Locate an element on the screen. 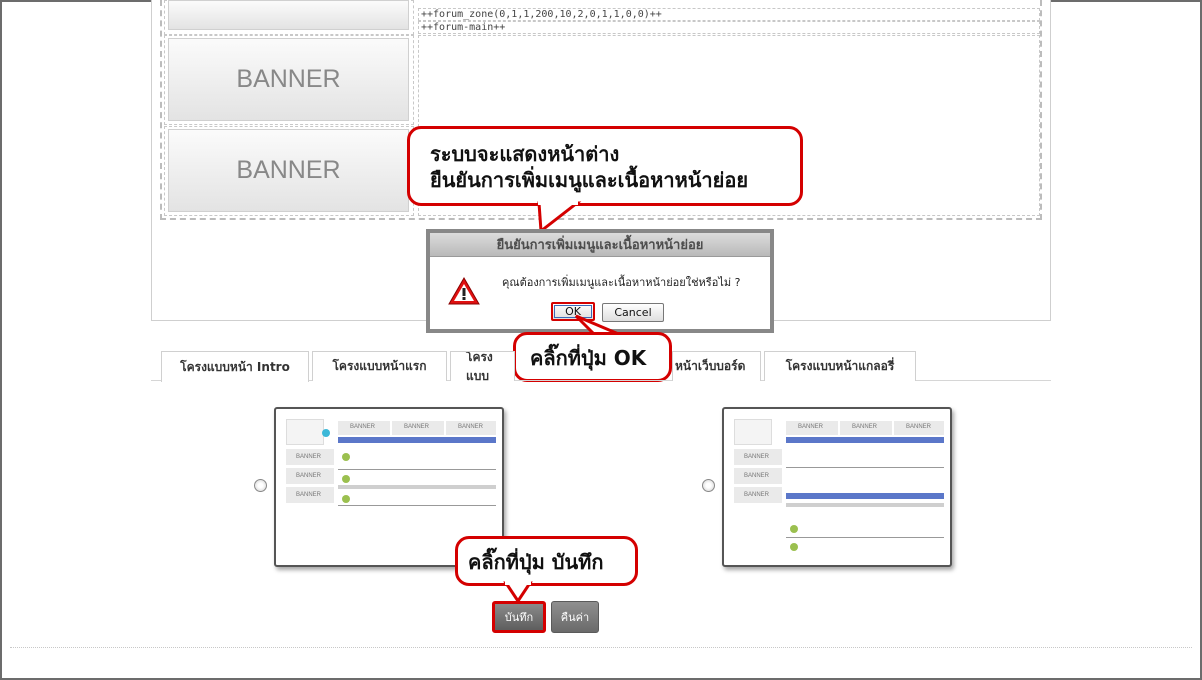 This screenshot has height=680, width=1202. thumb1-login-box is located at coordinates (305, 432).